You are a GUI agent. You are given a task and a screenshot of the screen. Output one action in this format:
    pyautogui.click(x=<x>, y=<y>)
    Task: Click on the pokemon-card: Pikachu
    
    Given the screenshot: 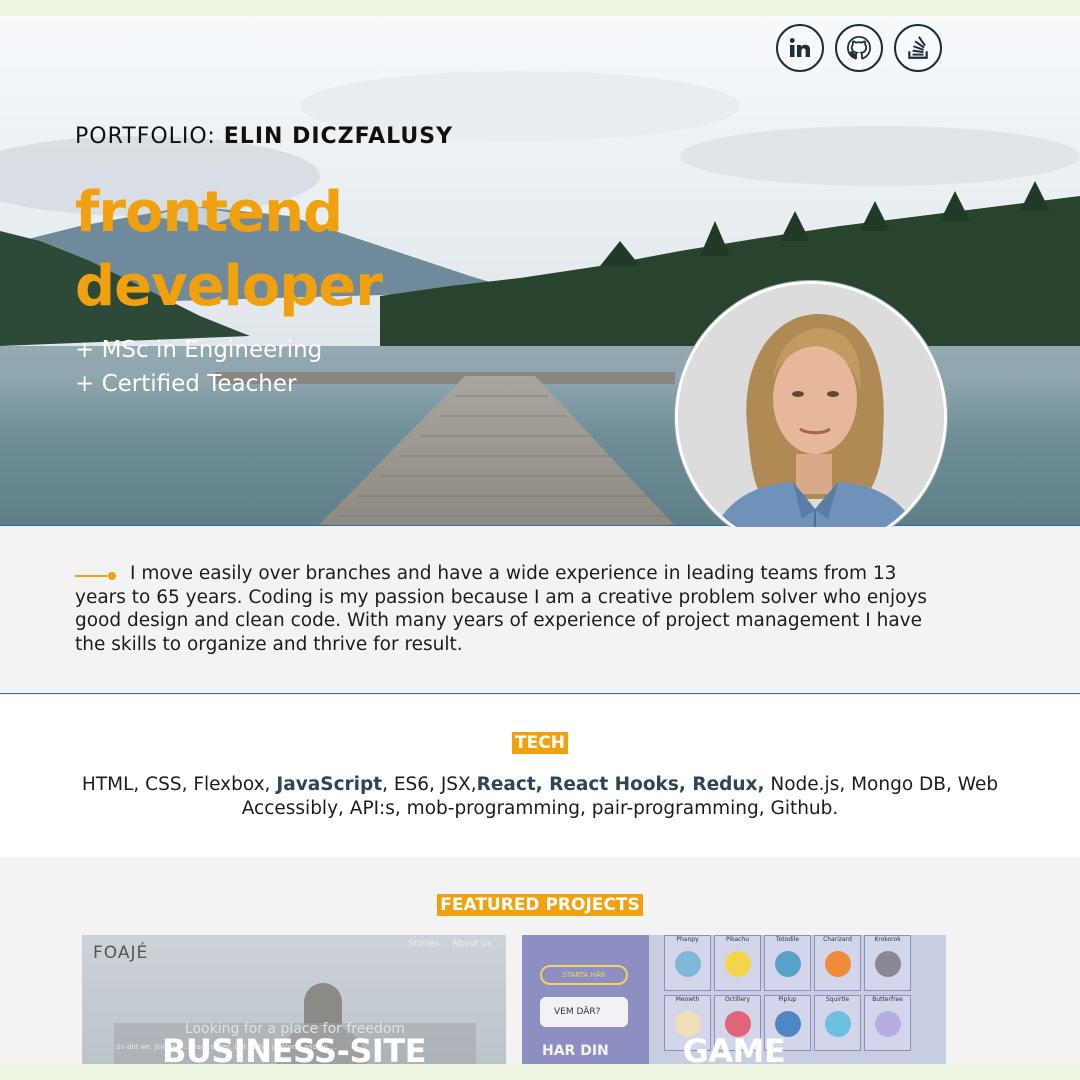 What is the action you would take?
    pyautogui.click(x=737, y=963)
    